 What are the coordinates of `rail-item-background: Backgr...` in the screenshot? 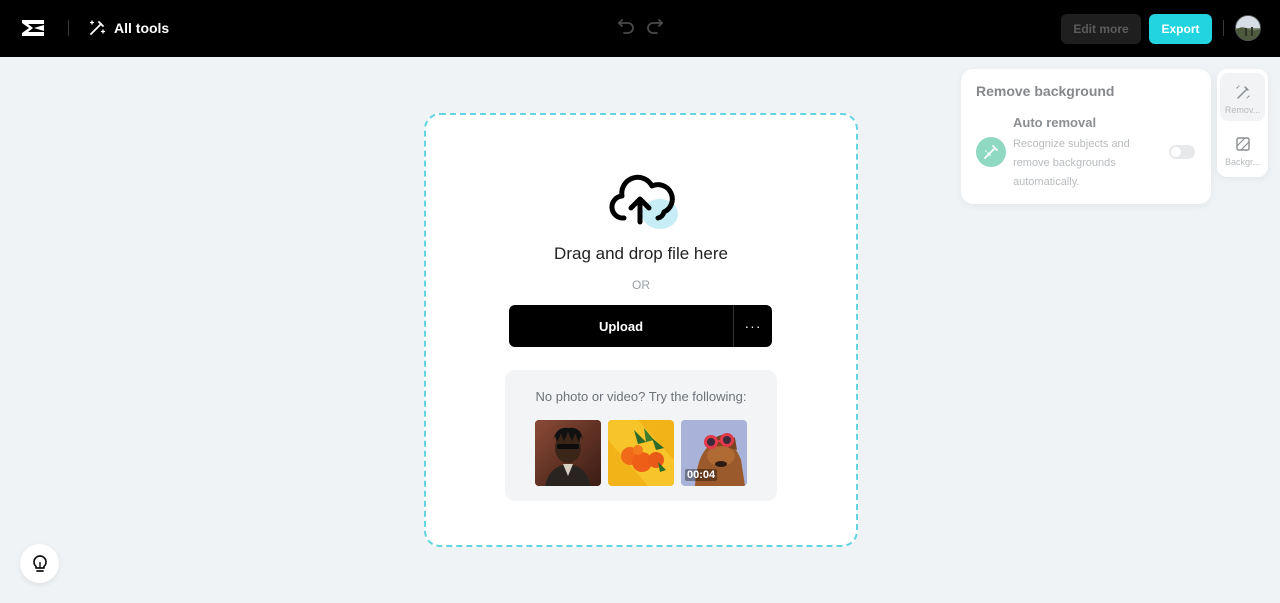 It's located at (1242, 149).